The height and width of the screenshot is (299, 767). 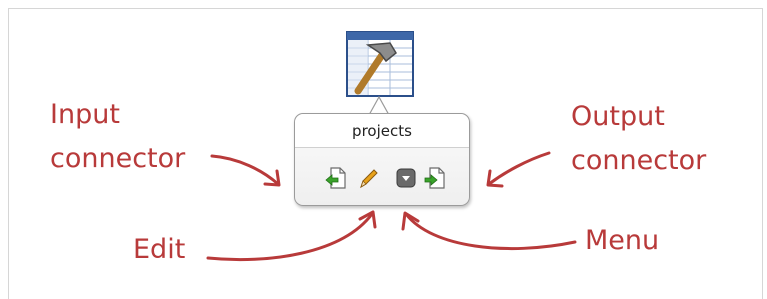 What do you see at coordinates (639, 160) in the screenshot?
I see `output-connector-label-line2: connector` at bounding box center [639, 160].